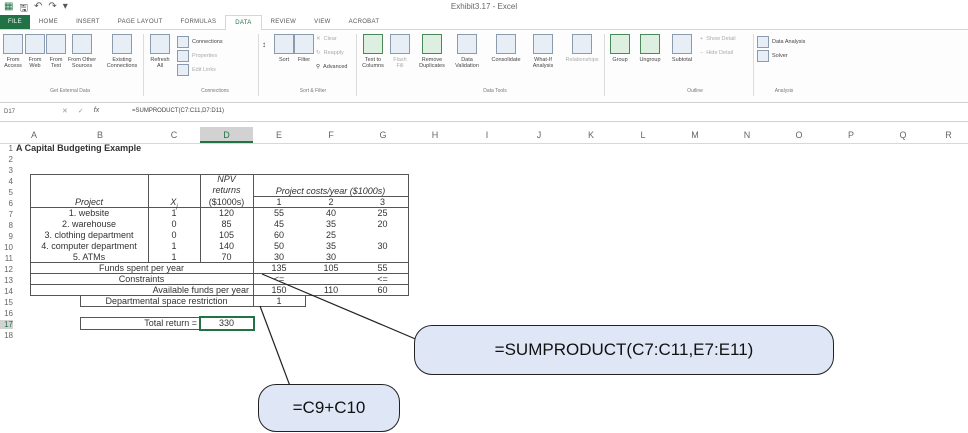 This screenshot has height=433, width=968. I want to click on access-icon, so click(13, 44).